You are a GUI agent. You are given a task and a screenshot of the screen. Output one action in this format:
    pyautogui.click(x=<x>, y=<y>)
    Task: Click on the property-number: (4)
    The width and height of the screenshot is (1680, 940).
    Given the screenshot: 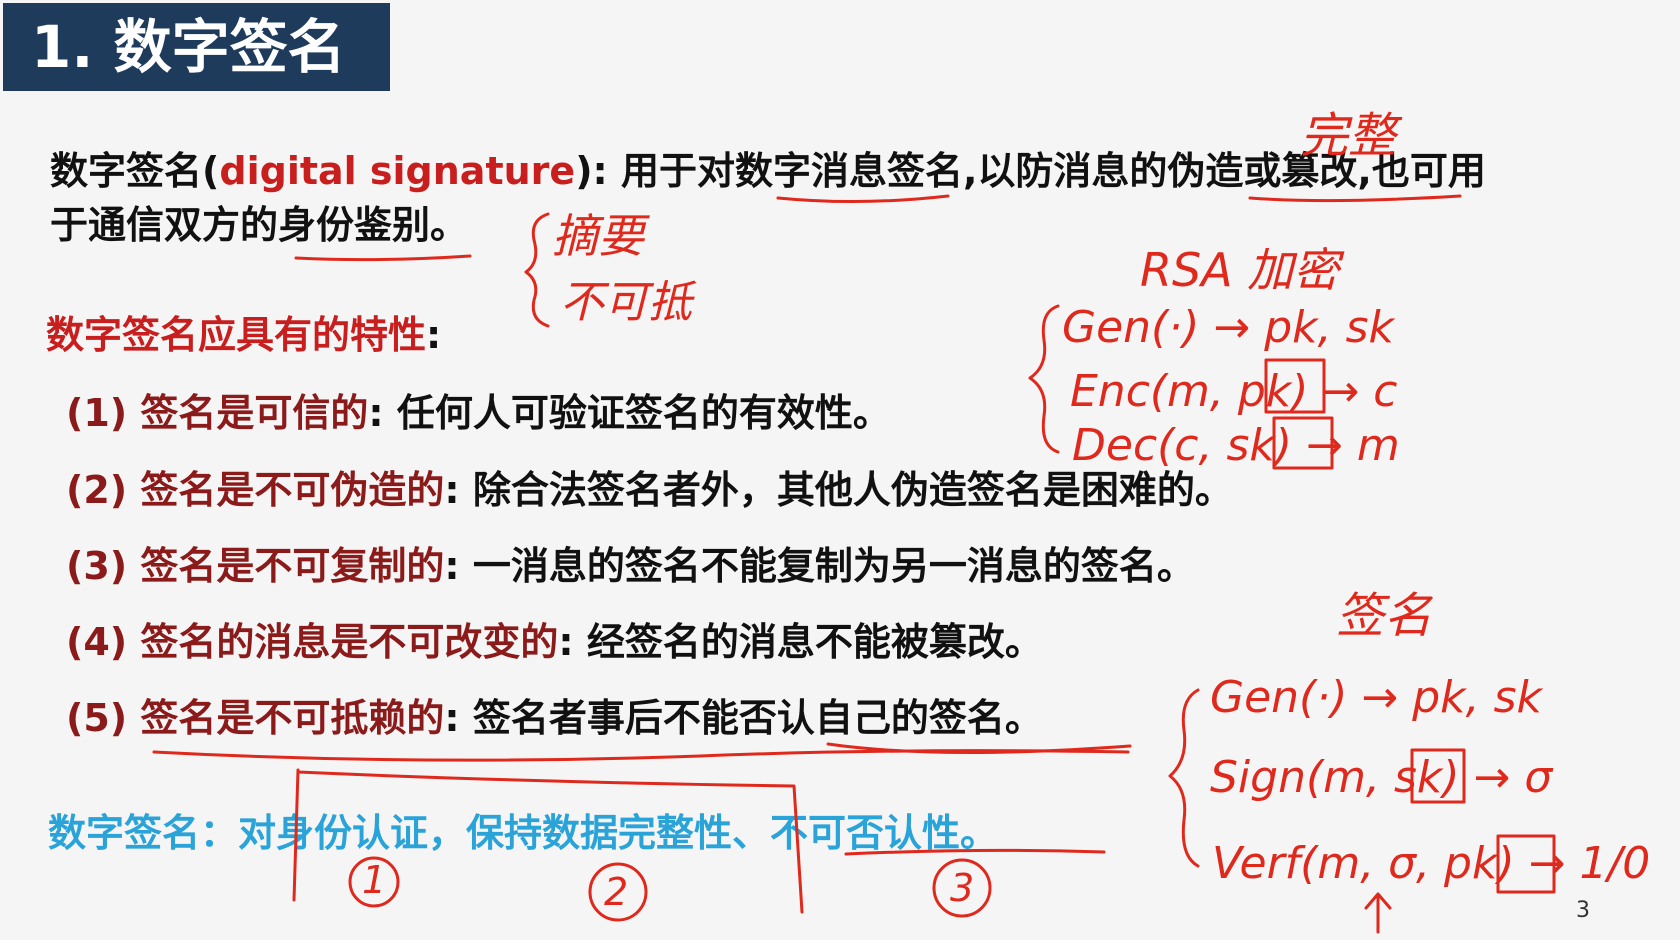 What is the action you would take?
    pyautogui.click(x=97, y=642)
    